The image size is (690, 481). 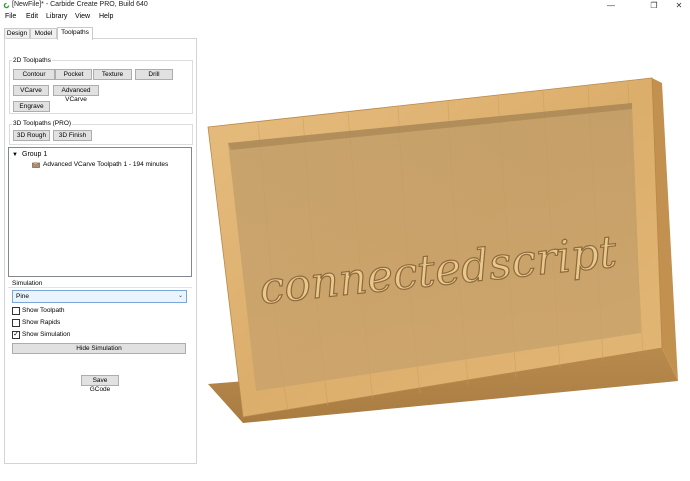 I want to click on contour-button: Contour, so click(x=34, y=74).